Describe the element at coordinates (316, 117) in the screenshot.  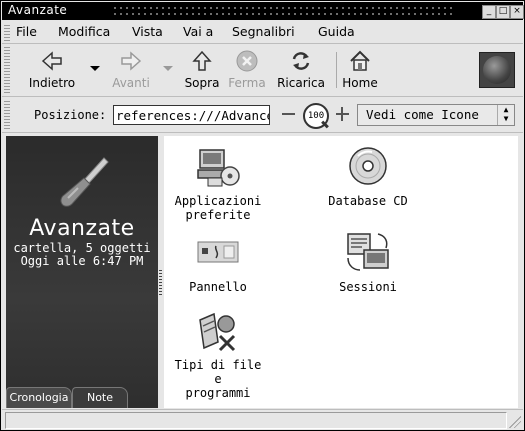
I see `zoom-level-control: 100` at that location.